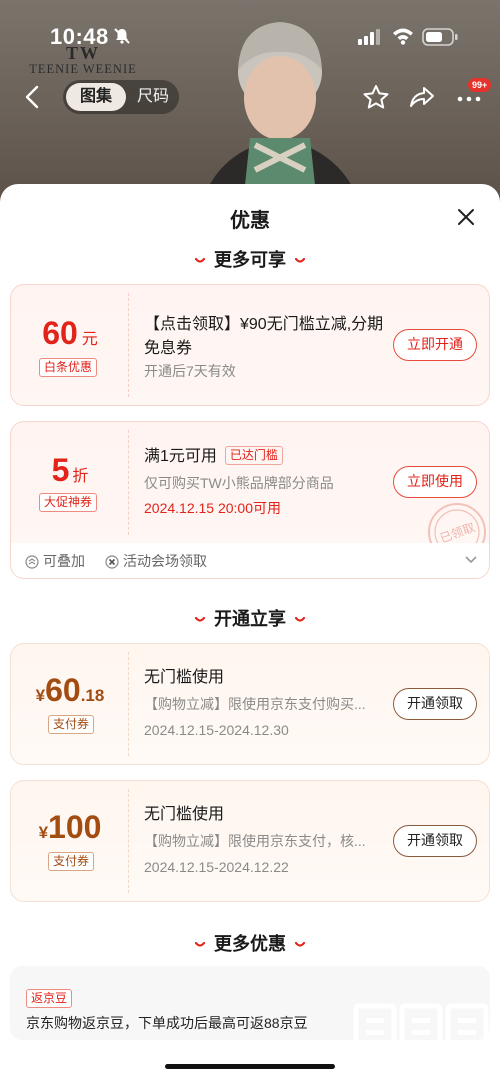 This screenshot has height=1083, width=500. I want to click on rebate-text: 京东购物返京豆，下单成功后最高可返88京豆, so click(167, 1023).